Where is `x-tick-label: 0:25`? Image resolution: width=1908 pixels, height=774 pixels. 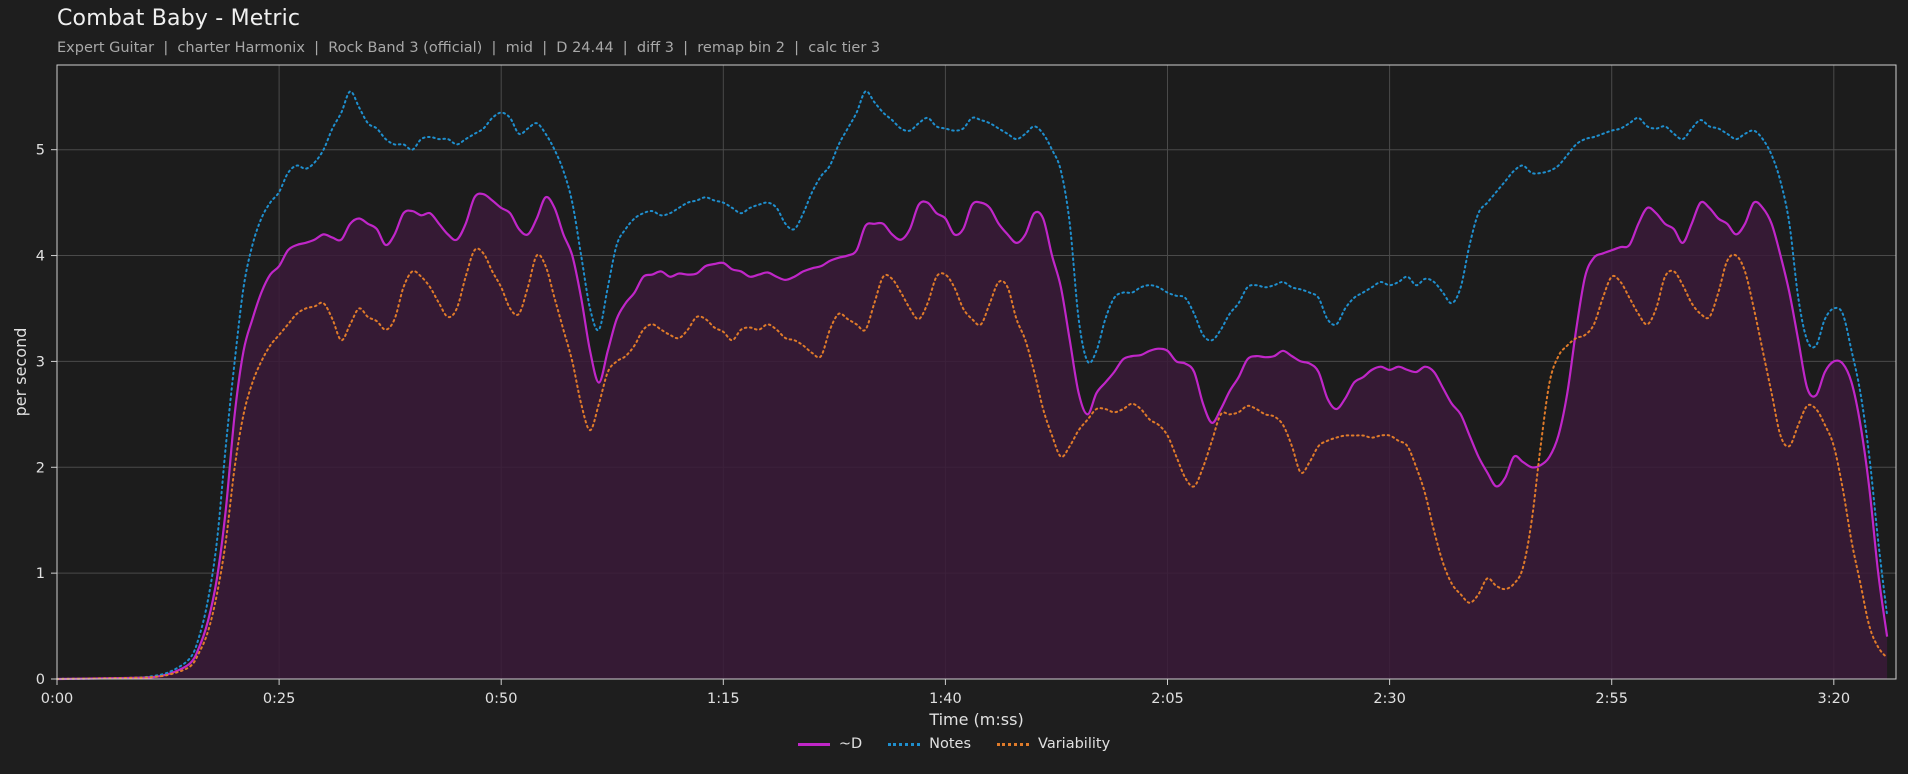 x-tick-label: 0:25 is located at coordinates (279, 699).